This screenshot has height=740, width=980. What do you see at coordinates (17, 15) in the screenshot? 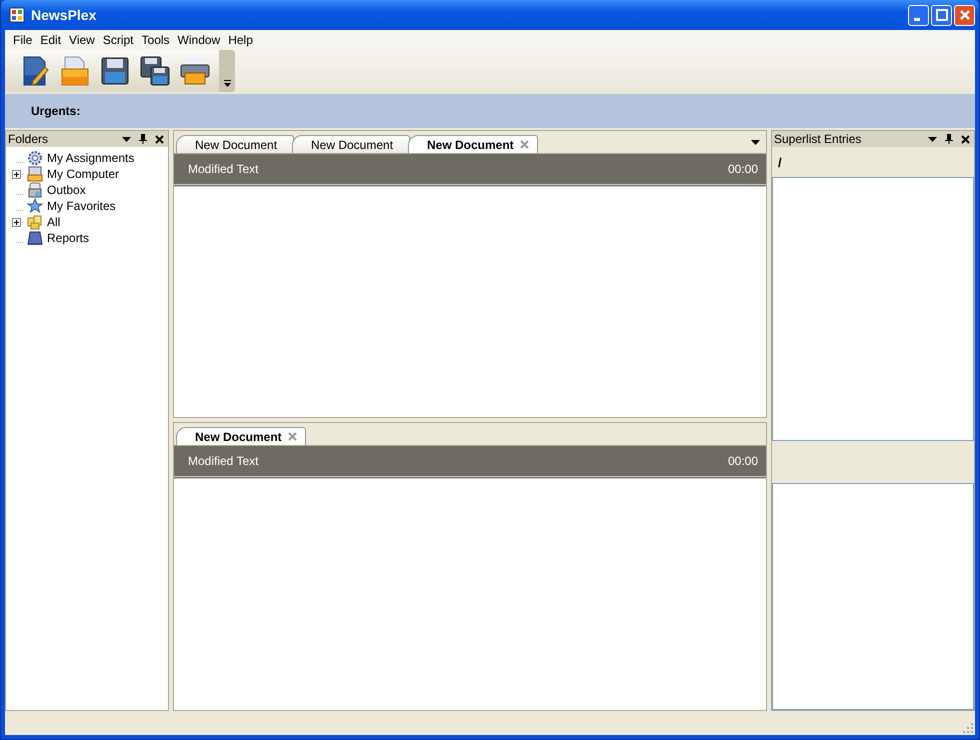
I see `app-icon` at bounding box center [17, 15].